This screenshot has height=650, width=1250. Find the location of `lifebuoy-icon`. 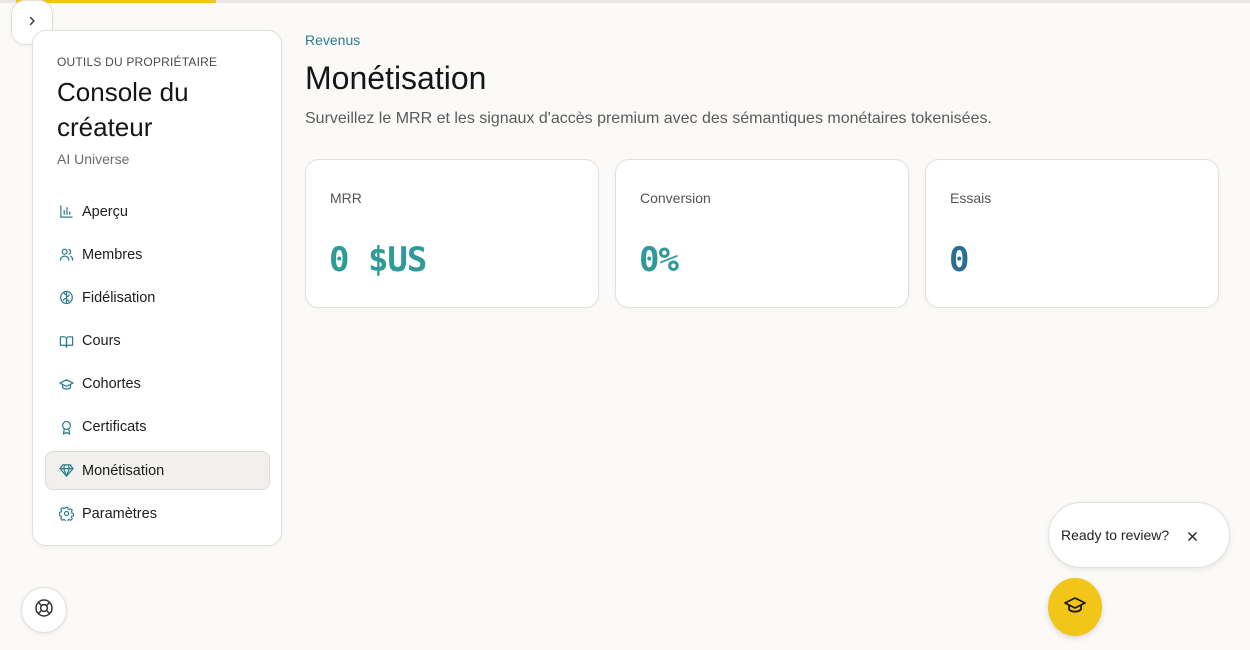

lifebuoy-icon is located at coordinates (44, 610).